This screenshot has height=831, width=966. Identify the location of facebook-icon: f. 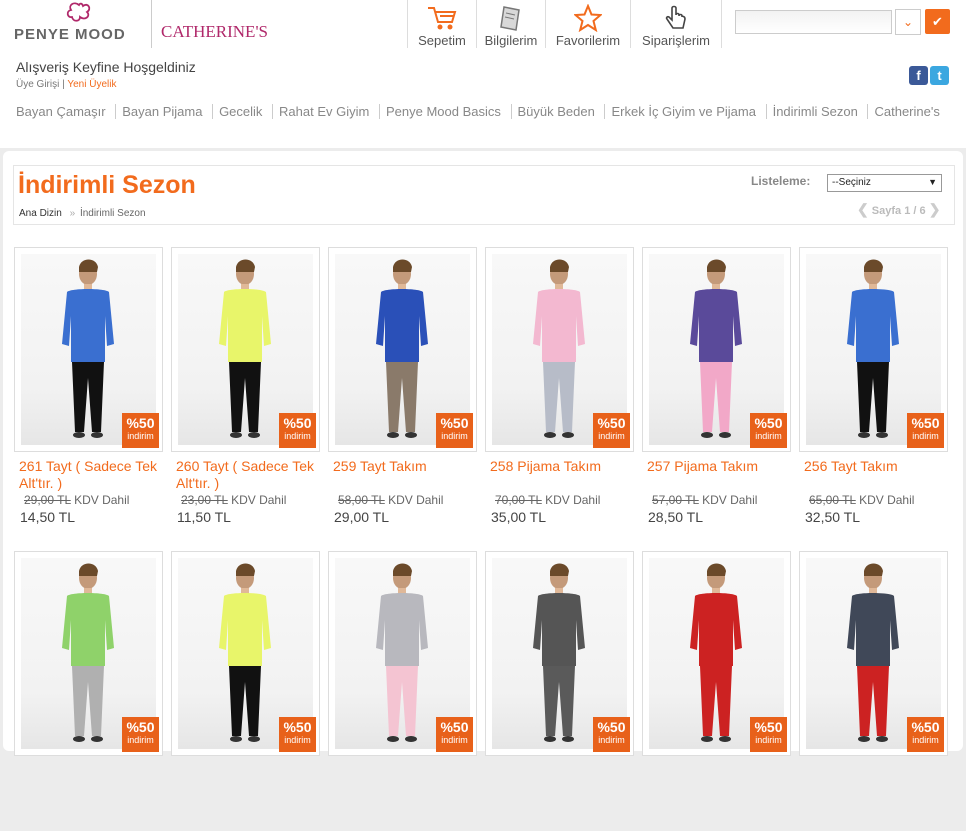
(918, 75).